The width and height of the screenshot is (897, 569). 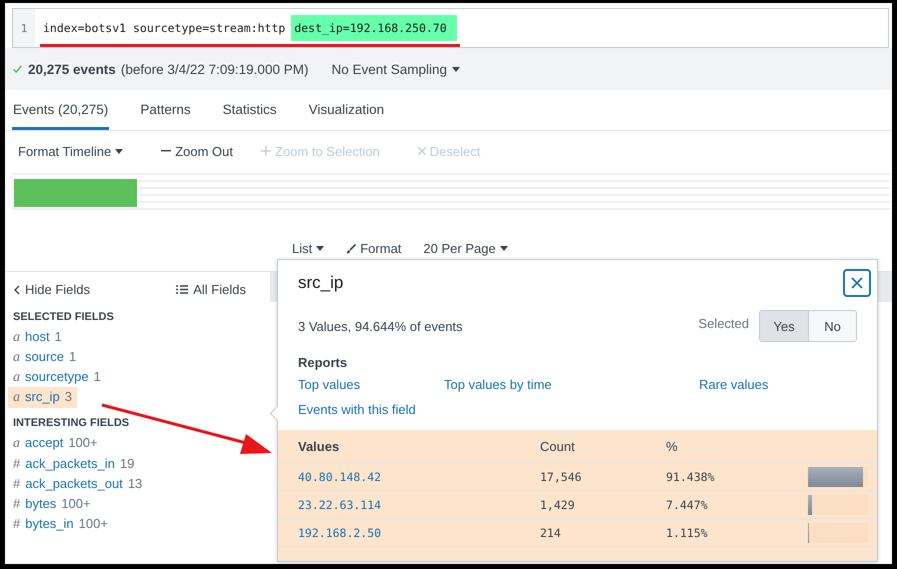 What do you see at coordinates (351, 249) in the screenshot?
I see `brush-icon` at bounding box center [351, 249].